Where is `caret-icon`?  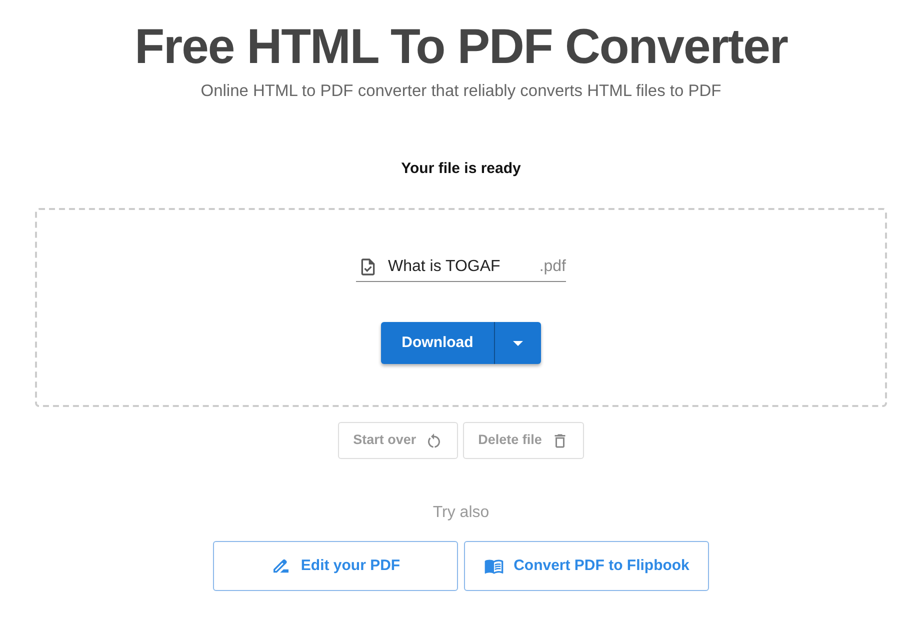
caret-icon is located at coordinates (518, 343).